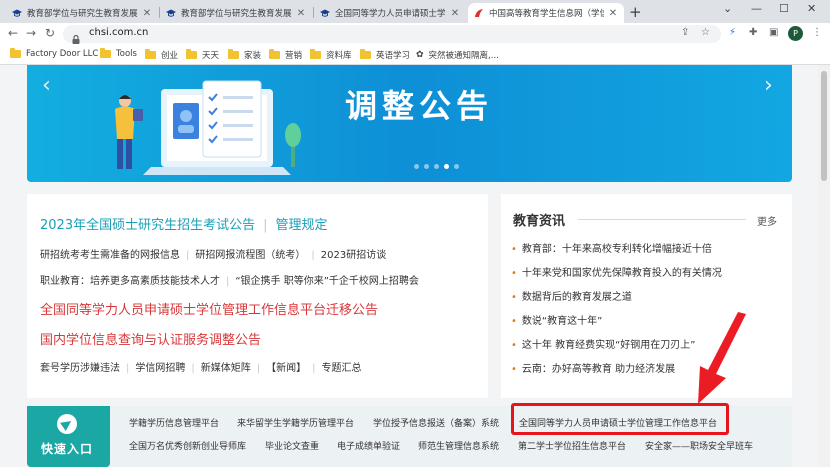 The image size is (830, 467). What do you see at coordinates (811, 8) in the screenshot?
I see `close-window-button: ✕` at bounding box center [811, 8].